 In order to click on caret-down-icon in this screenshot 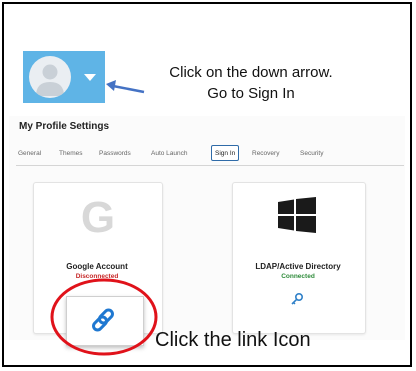, I will do `click(90, 77)`.